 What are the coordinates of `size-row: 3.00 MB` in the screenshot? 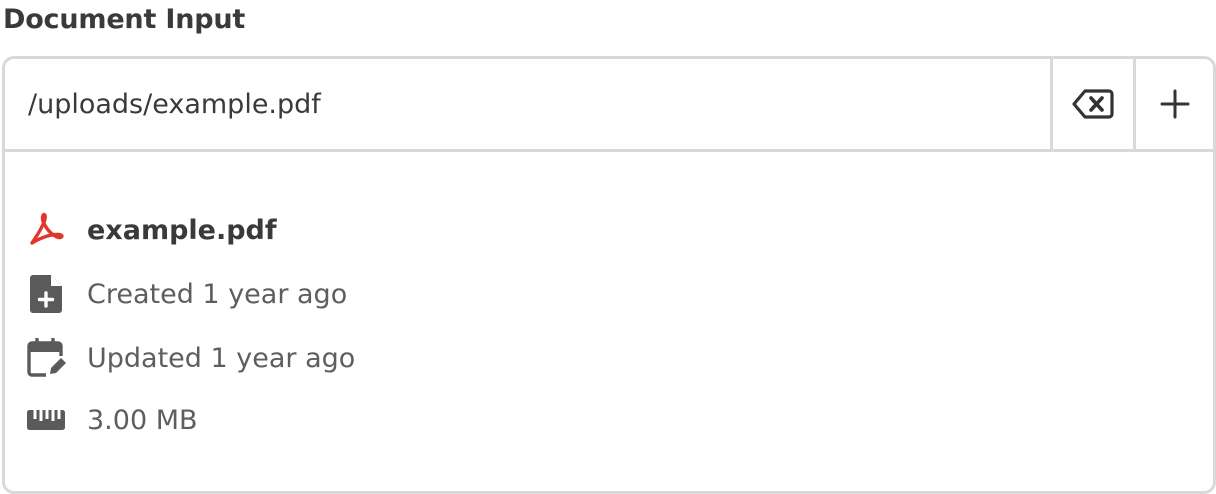 It's located at (111, 420).